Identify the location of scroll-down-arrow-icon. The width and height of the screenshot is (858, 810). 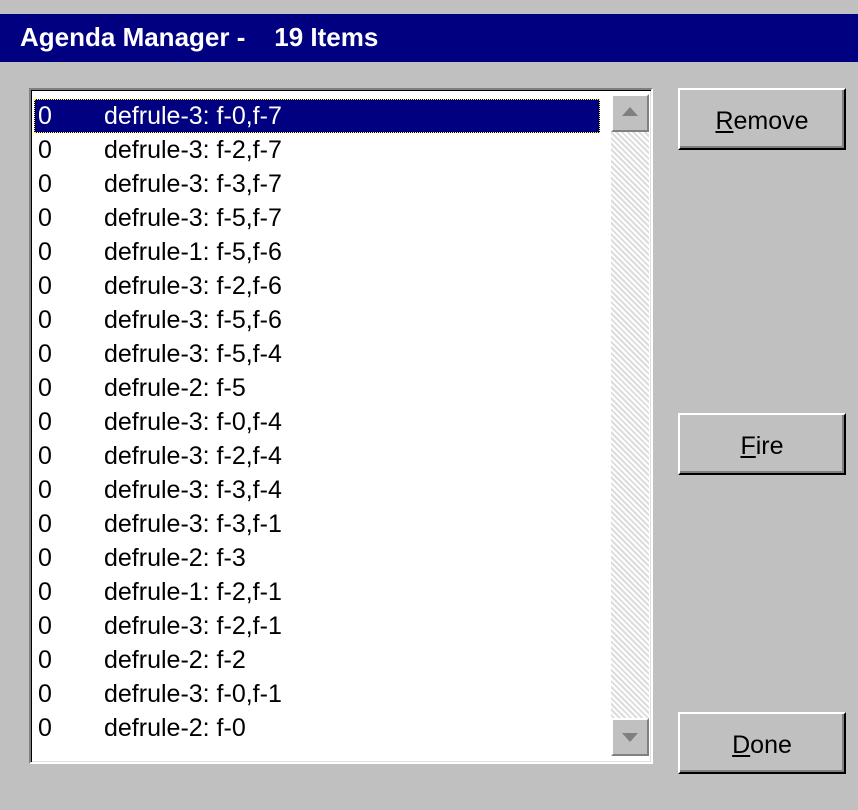
(630, 737).